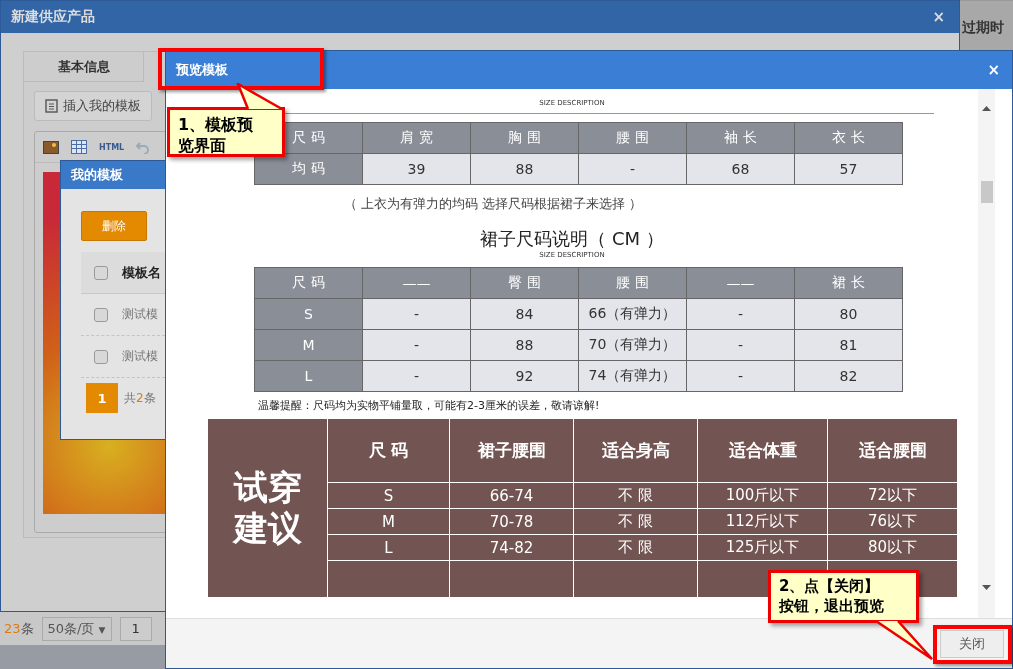 This screenshot has width=1013, height=669. I want to click on table-cell: 92, so click(525, 376).